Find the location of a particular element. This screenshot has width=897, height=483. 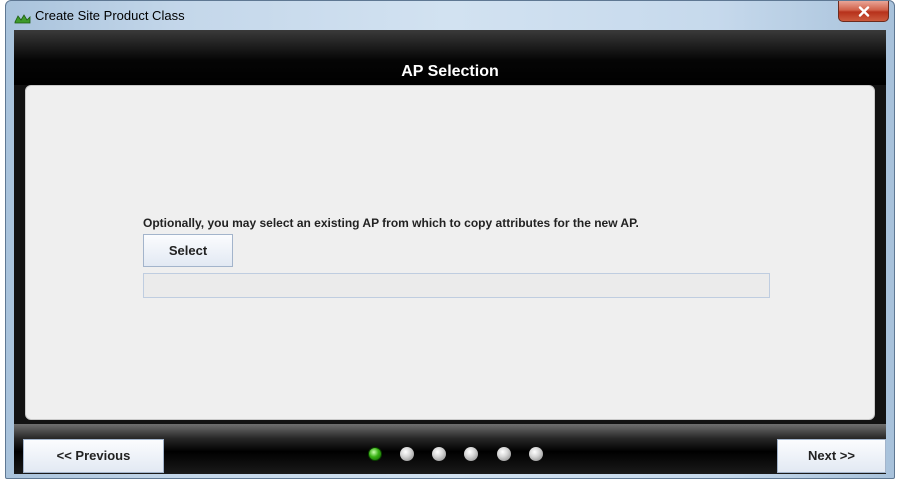

selected-ap-field is located at coordinates (456, 285).